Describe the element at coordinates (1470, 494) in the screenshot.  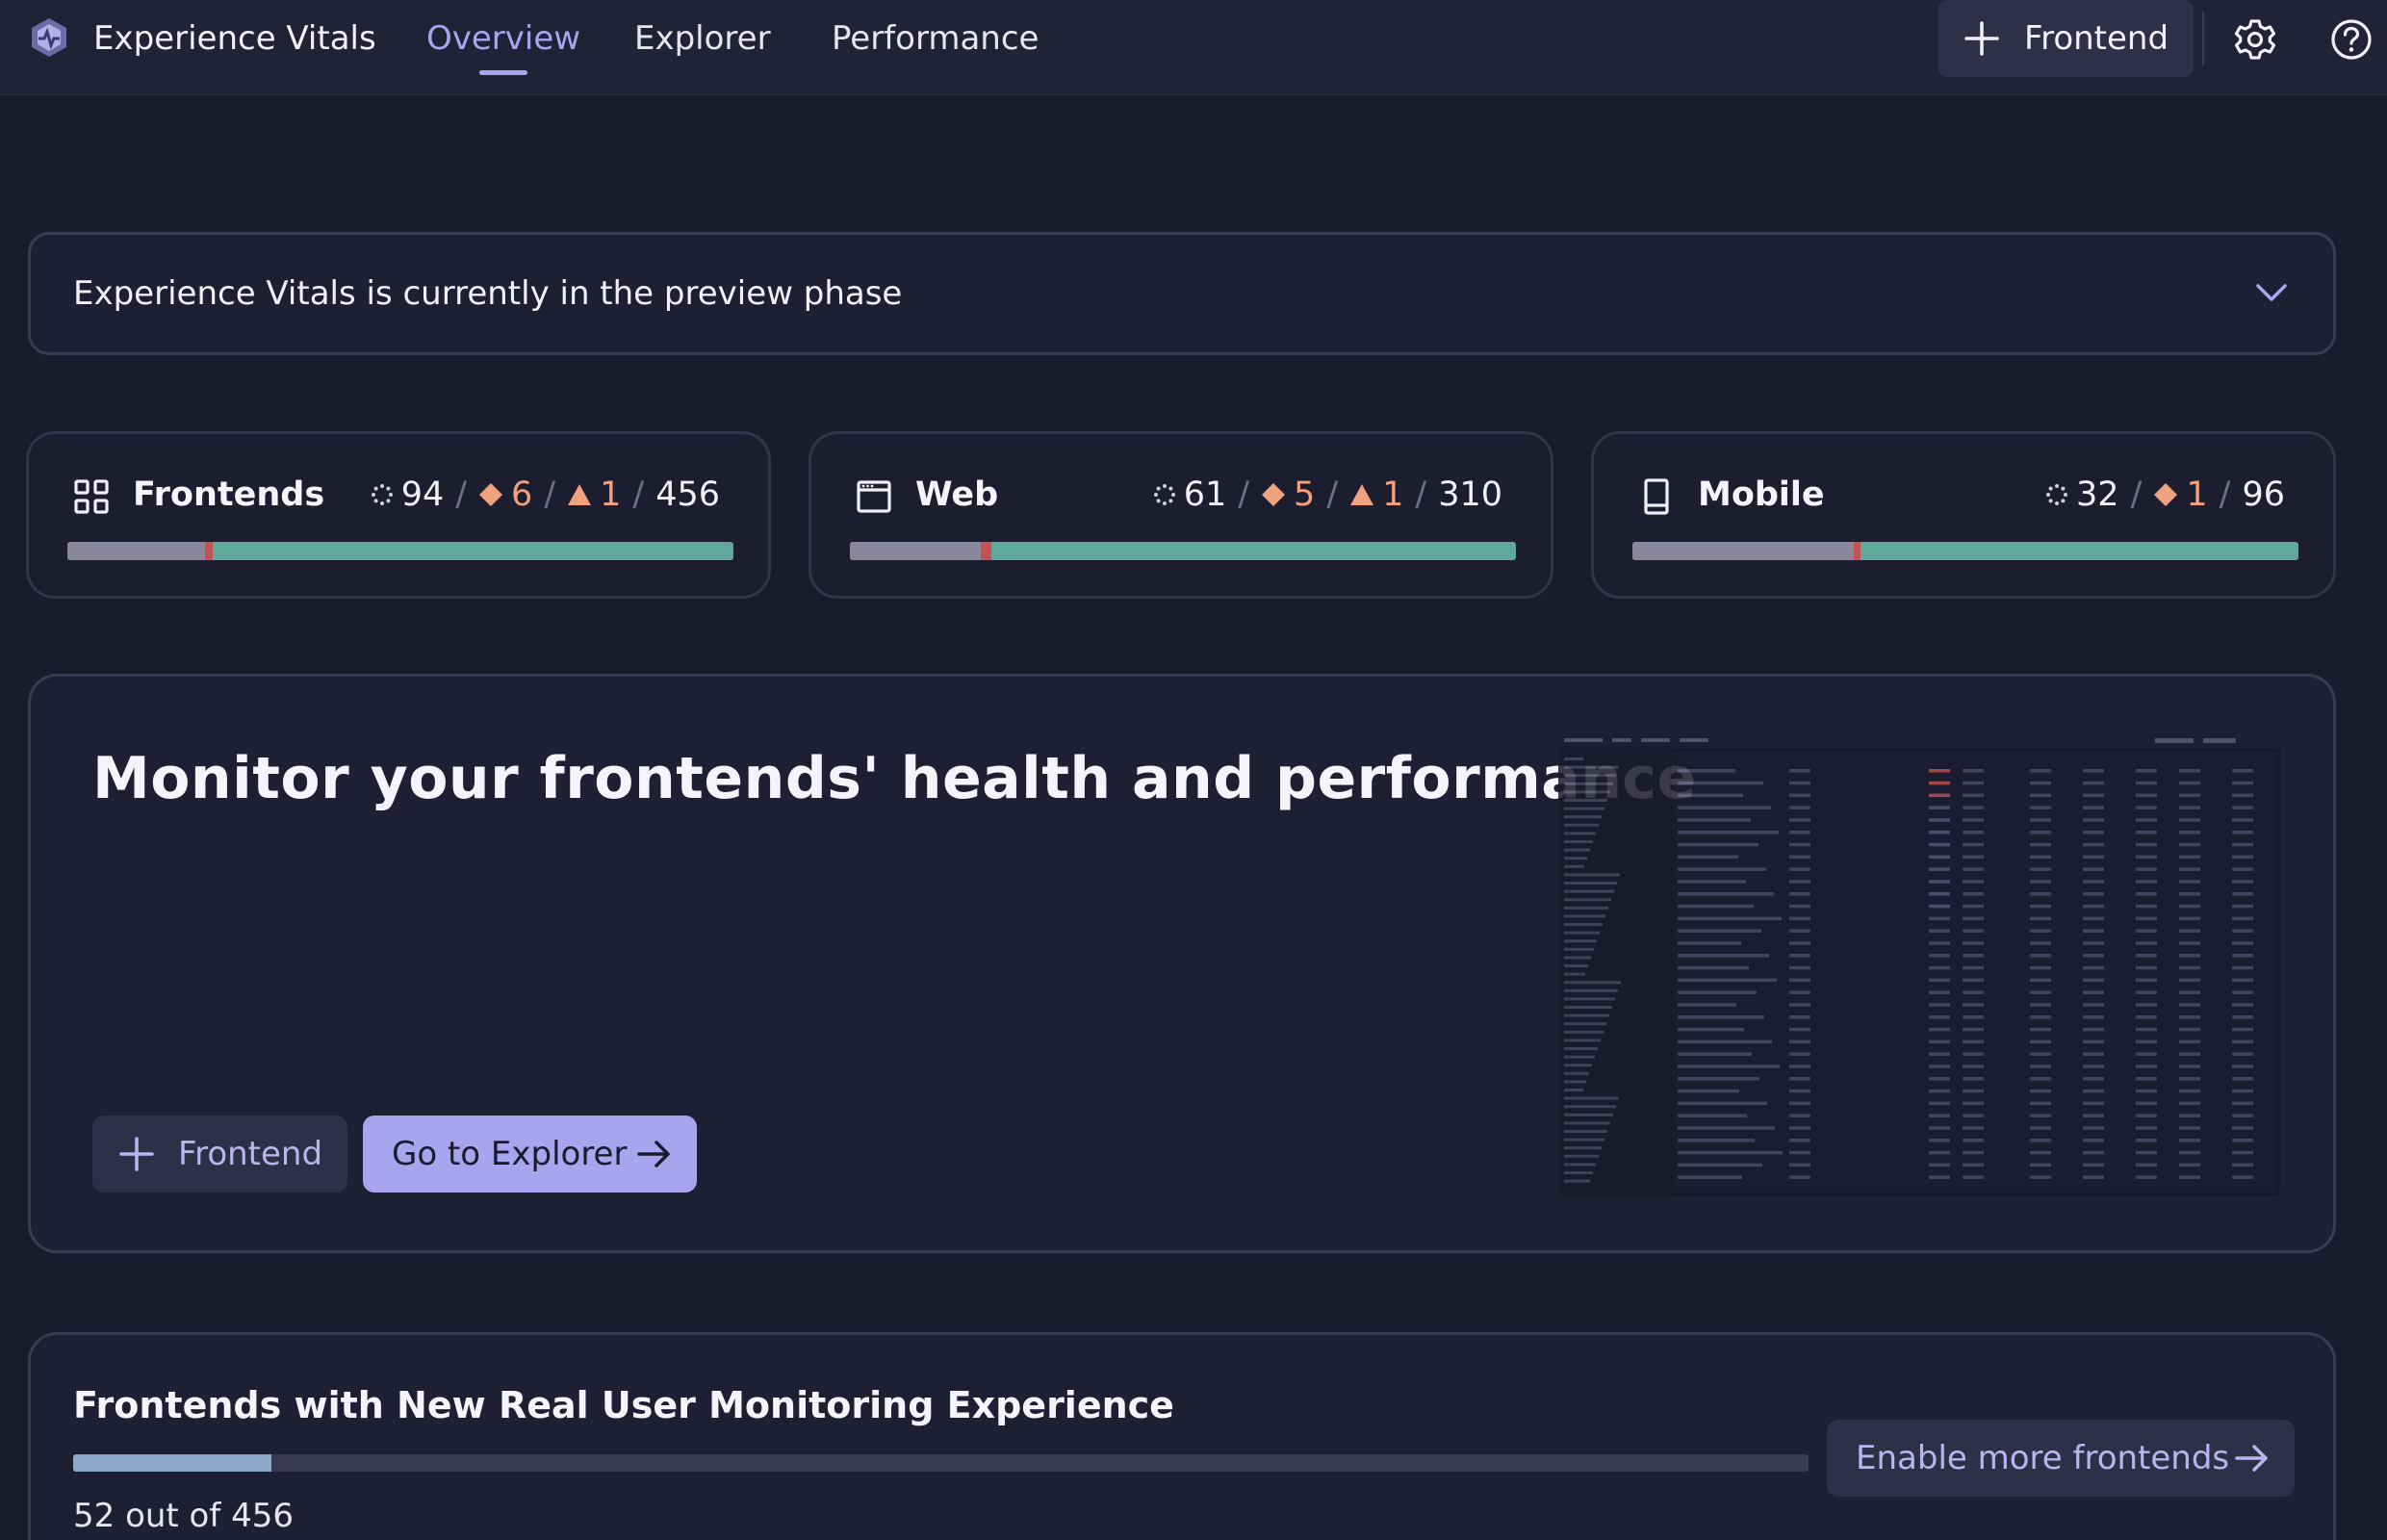
I see `total-count: 310` at that location.